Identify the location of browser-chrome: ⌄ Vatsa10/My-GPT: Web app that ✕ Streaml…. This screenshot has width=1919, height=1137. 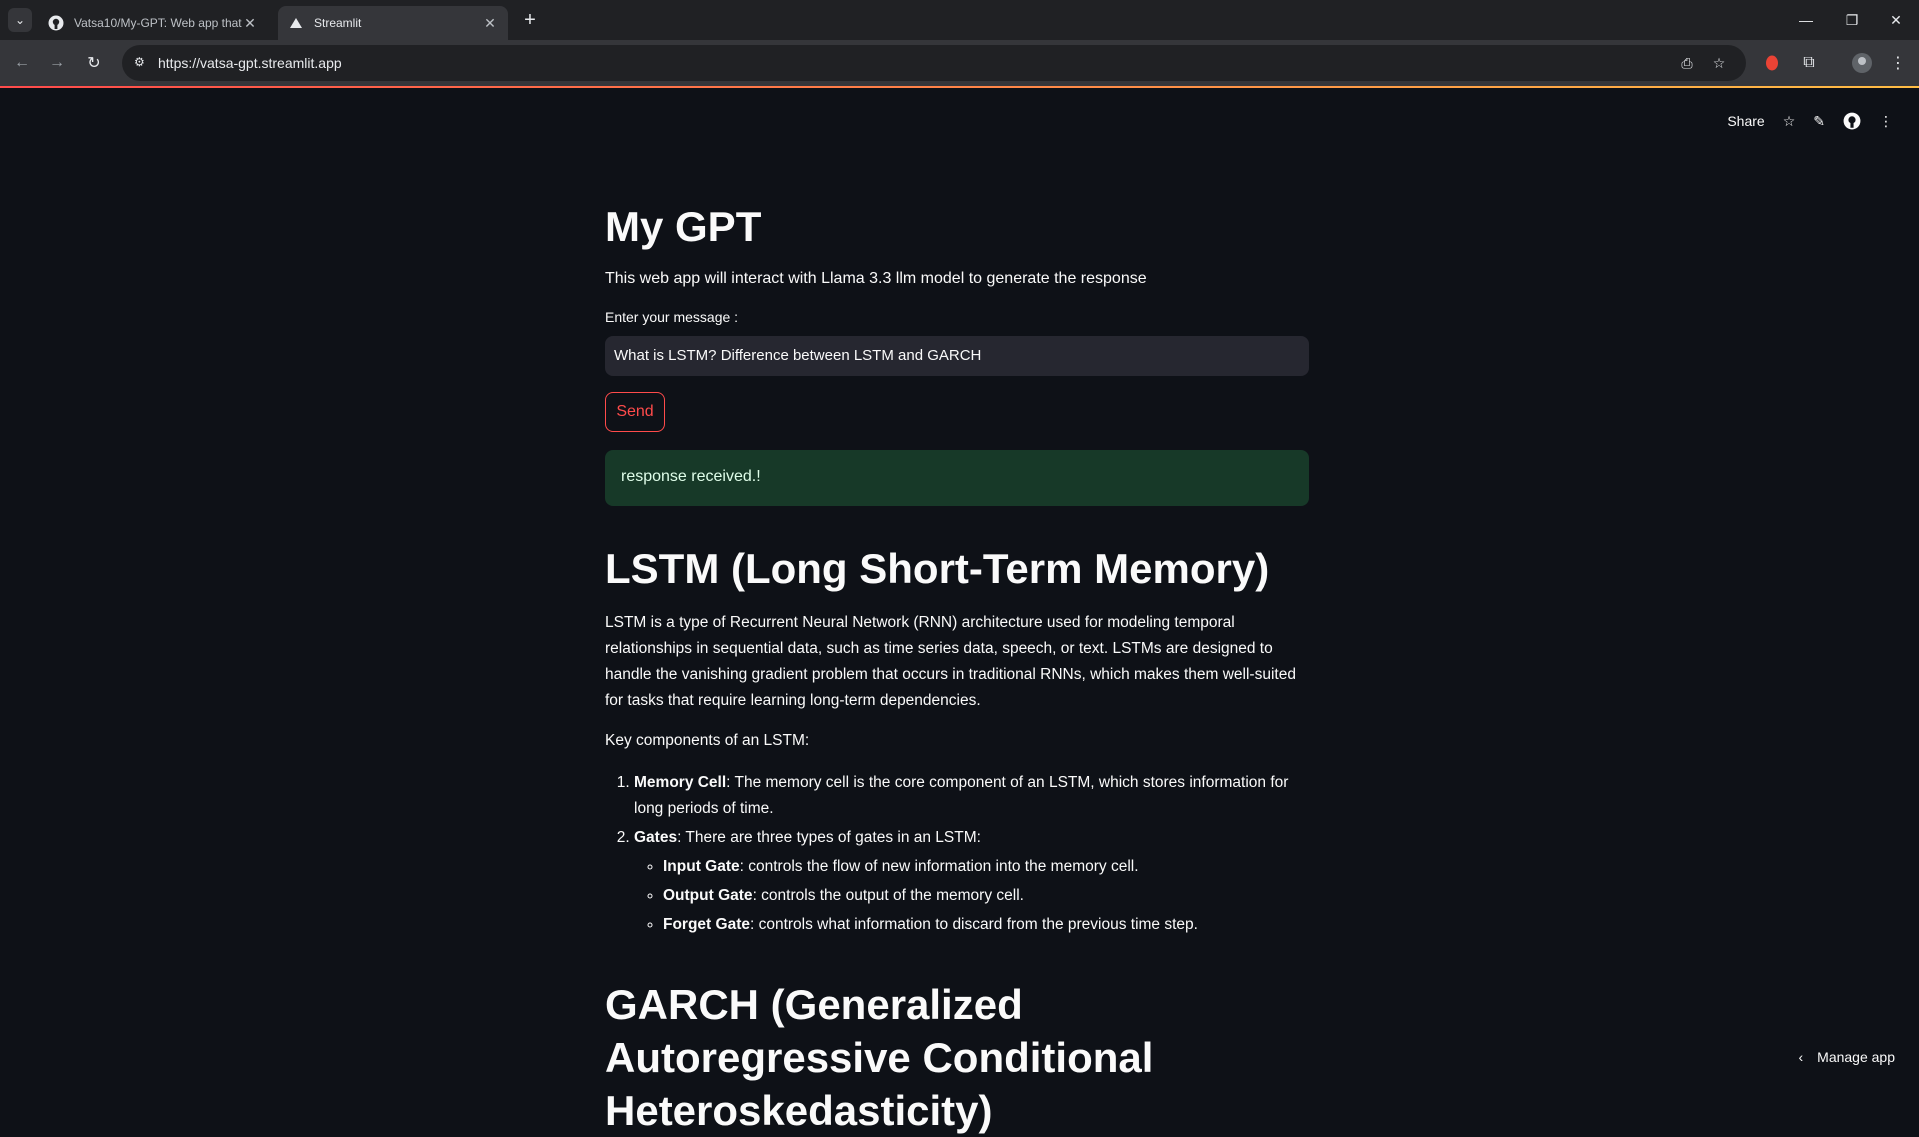
(959, 44).